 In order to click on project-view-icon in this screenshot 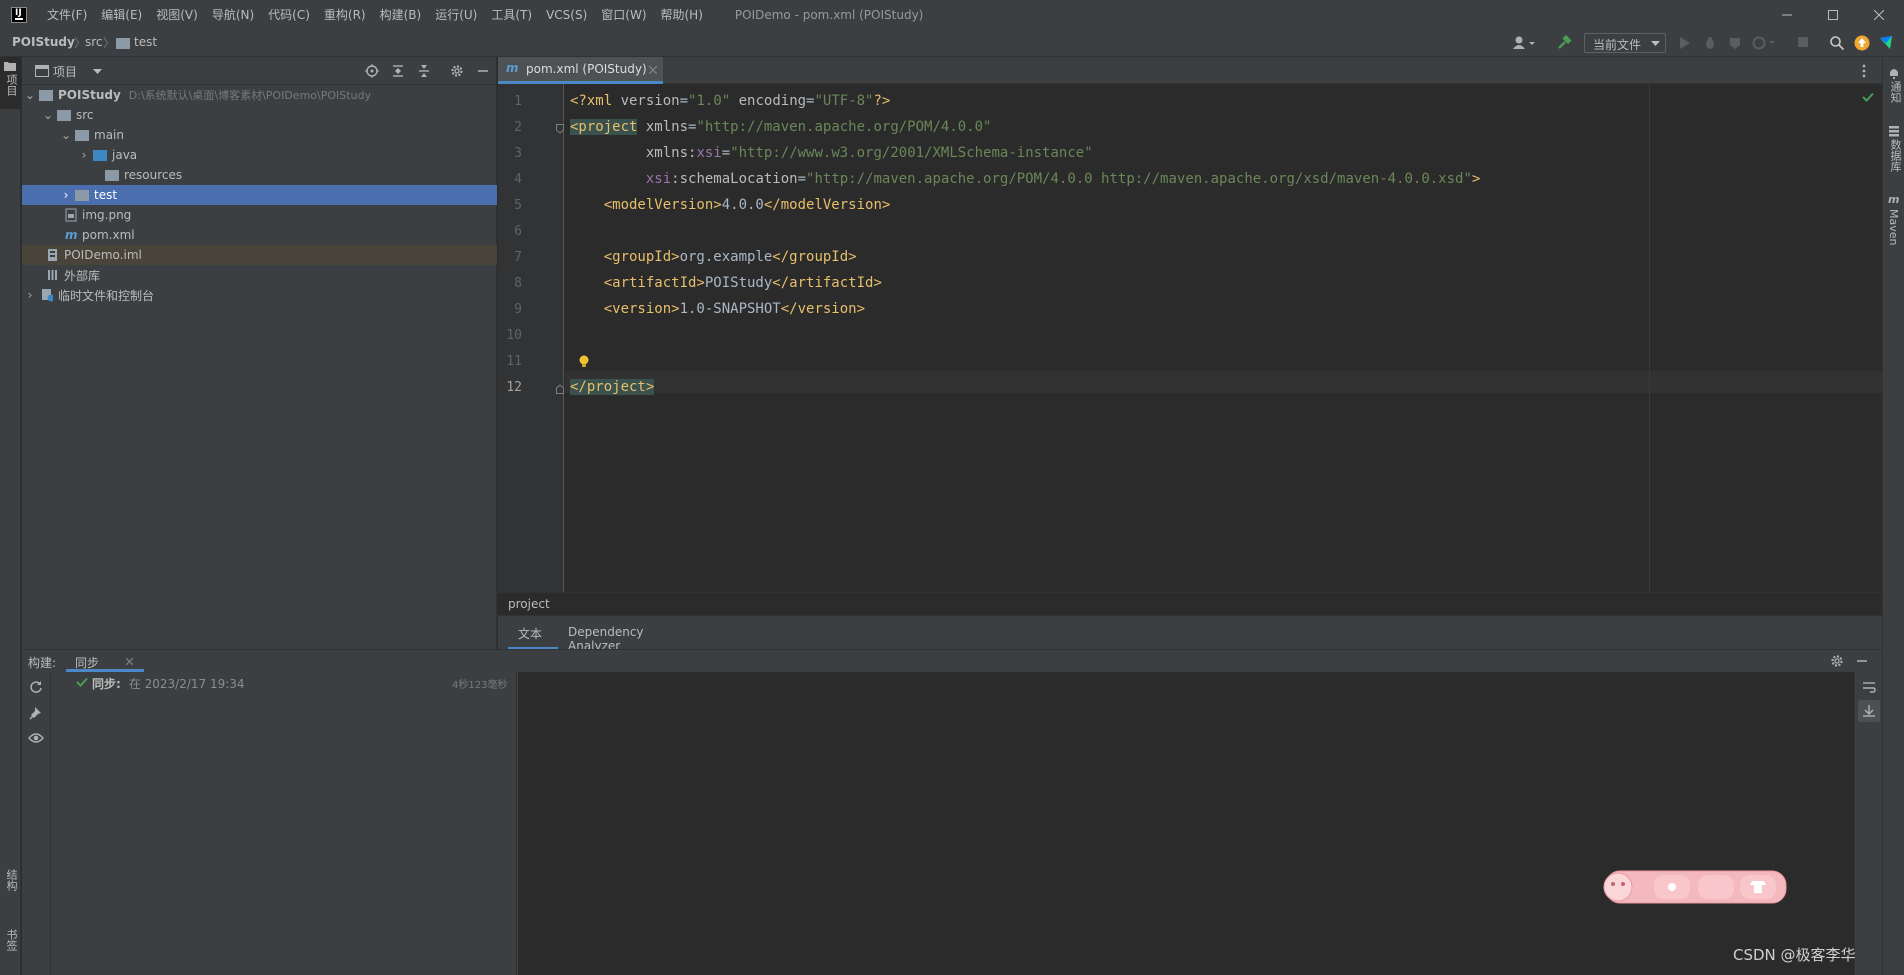, I will do `click(42, 71)`.